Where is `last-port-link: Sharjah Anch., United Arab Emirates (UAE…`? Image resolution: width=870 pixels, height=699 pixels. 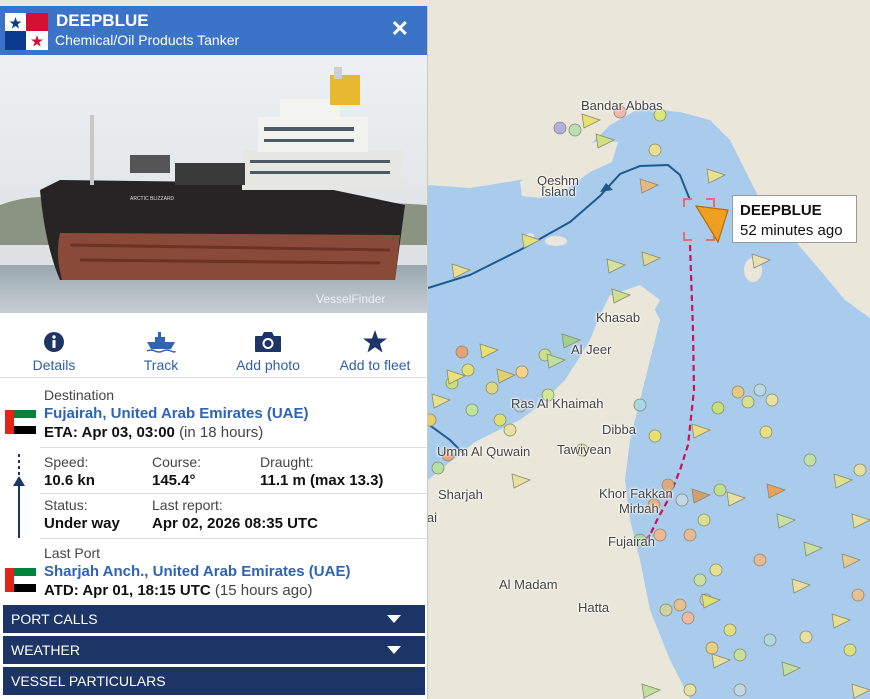 last-port-link: Sharjah Anch., United Arab Emirates (UAE… is located at coordinates (197, 572).